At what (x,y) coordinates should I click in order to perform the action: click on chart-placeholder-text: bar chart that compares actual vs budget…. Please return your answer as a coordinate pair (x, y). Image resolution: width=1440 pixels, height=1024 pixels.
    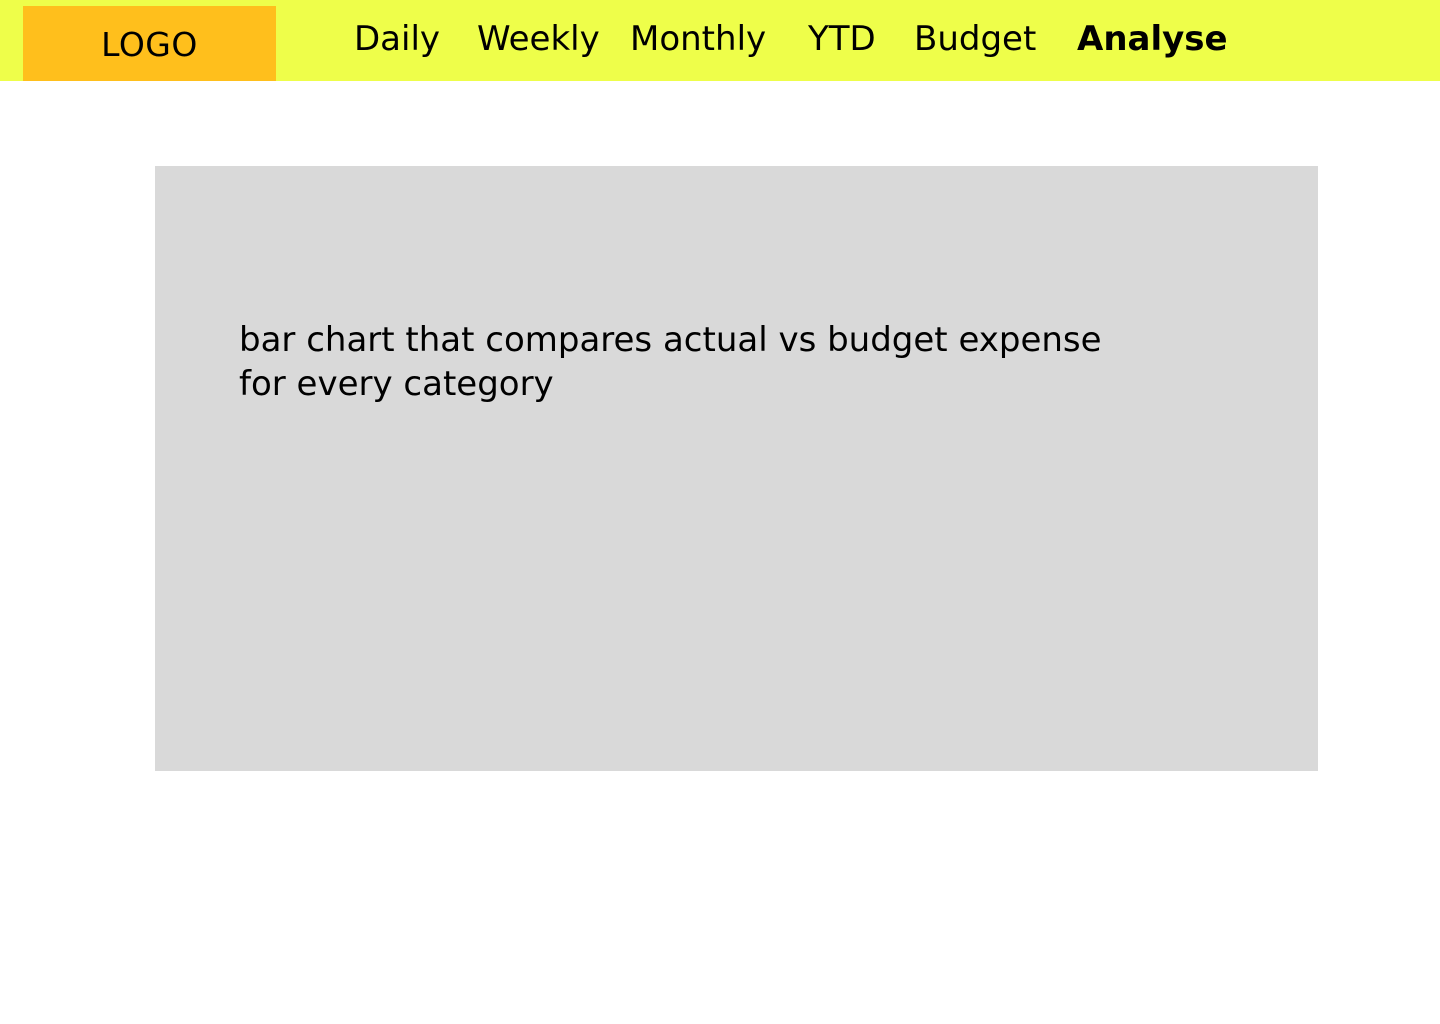
    Looking at the image, I should click on (670, 362).